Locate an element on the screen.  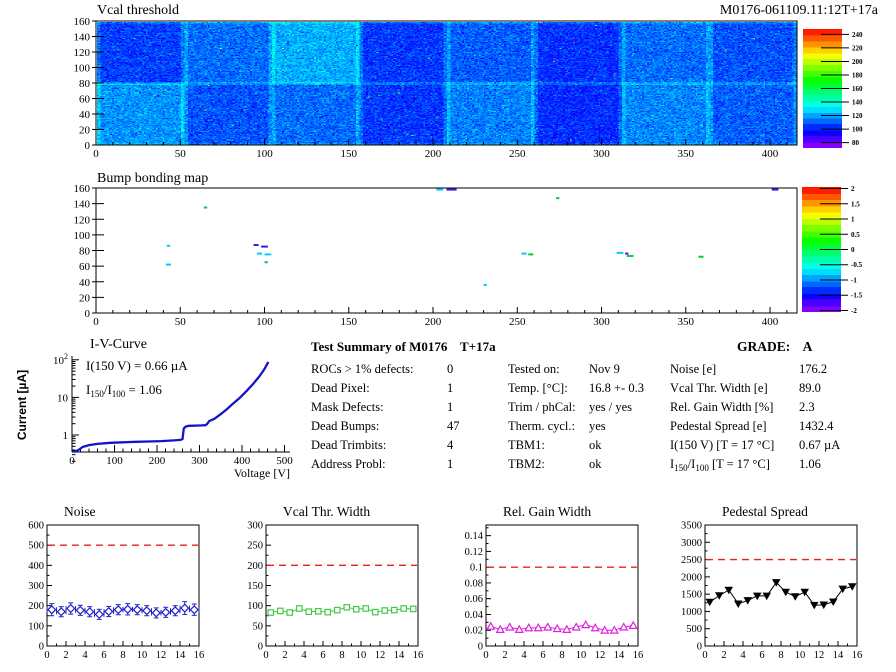
svg-text: 6 is located at coordinates (322, 655).